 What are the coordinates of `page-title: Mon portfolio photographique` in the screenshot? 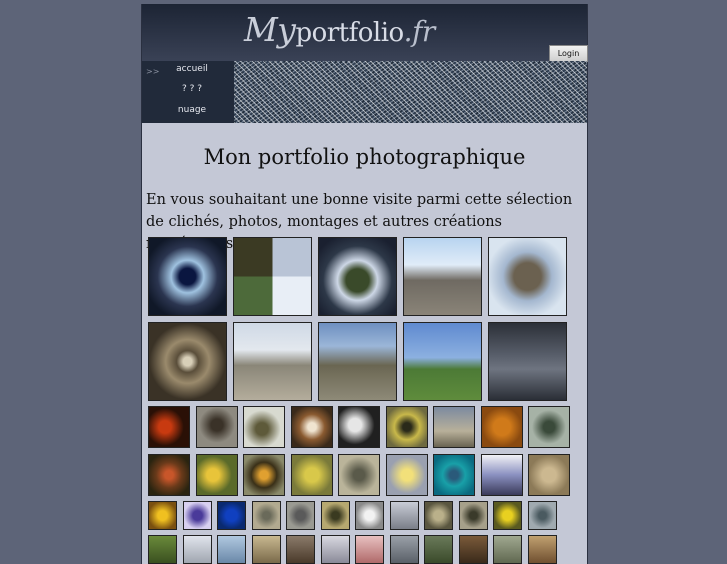 It's located at (364, 157).